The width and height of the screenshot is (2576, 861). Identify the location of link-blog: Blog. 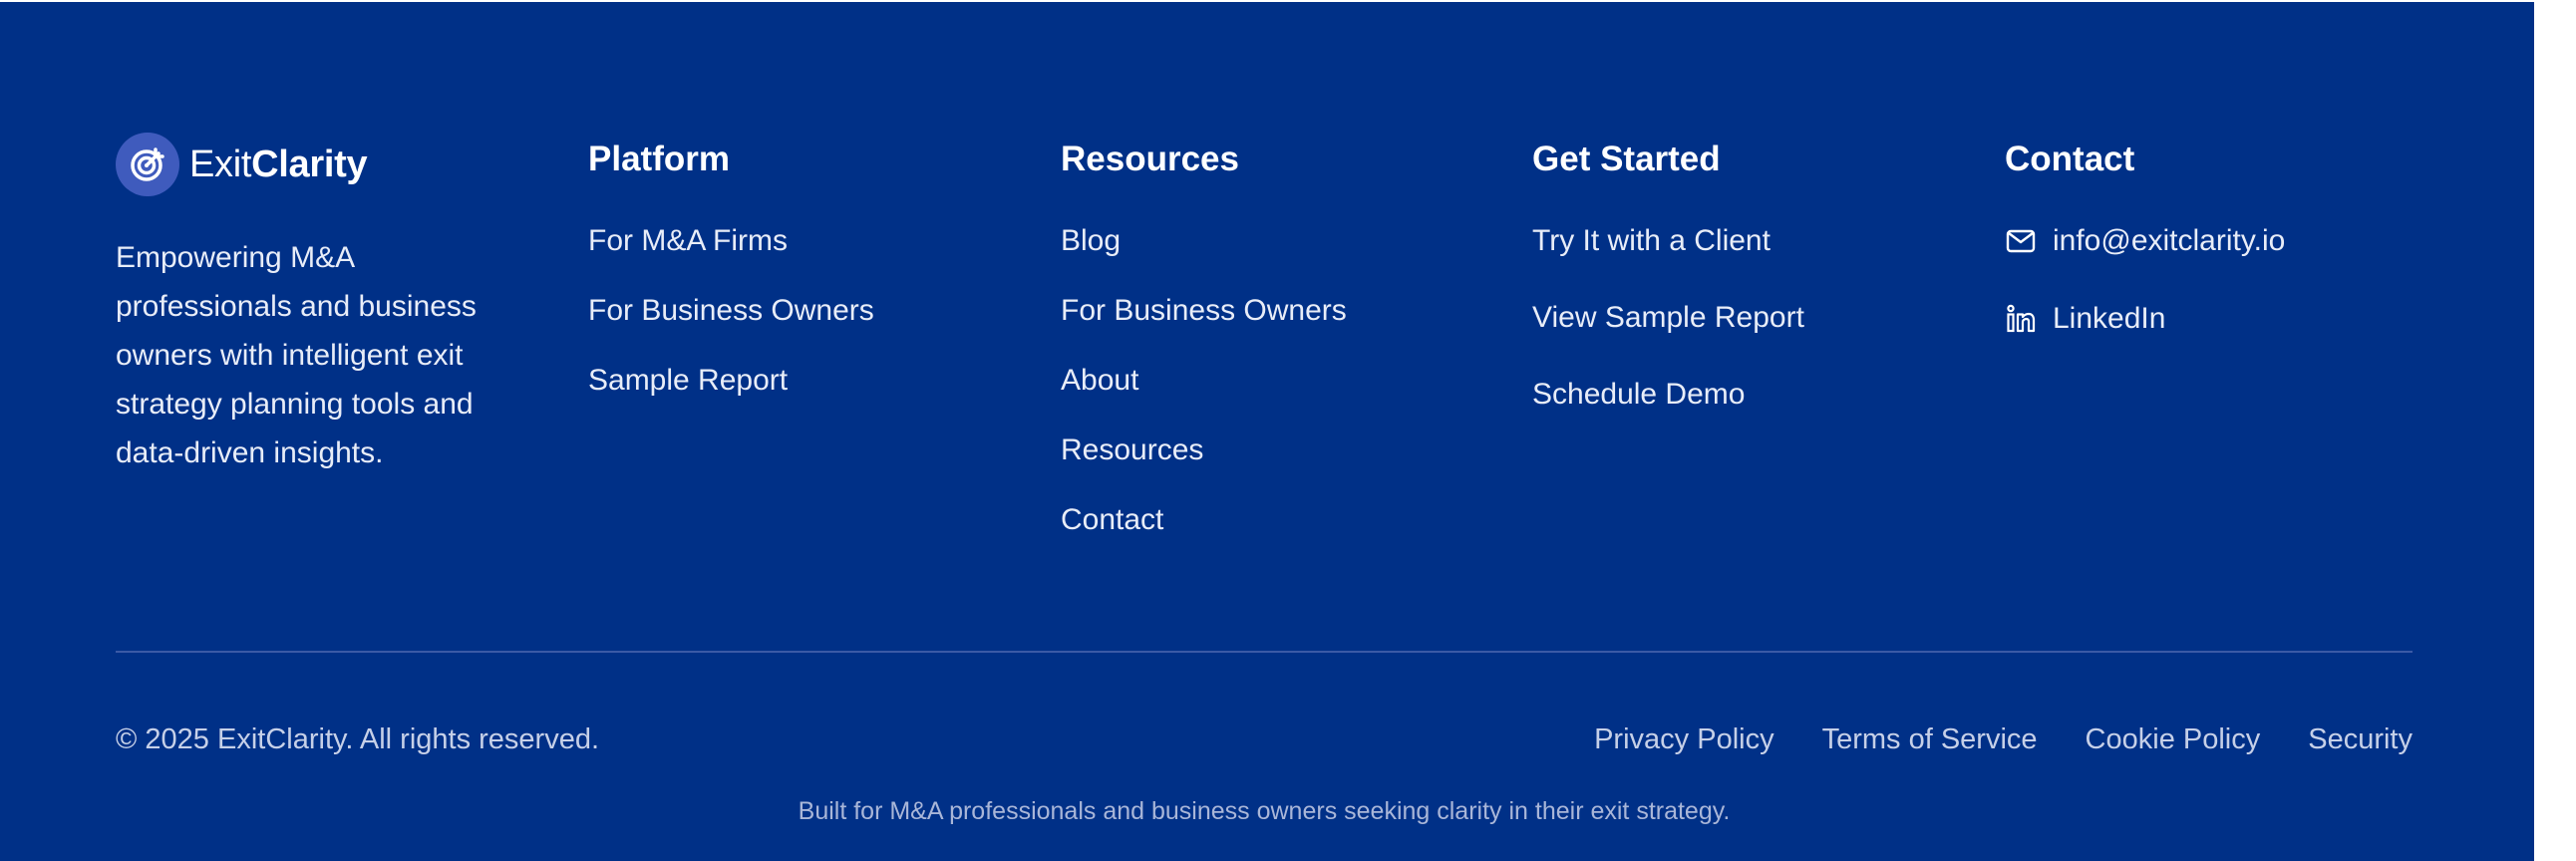
(1280, 241).